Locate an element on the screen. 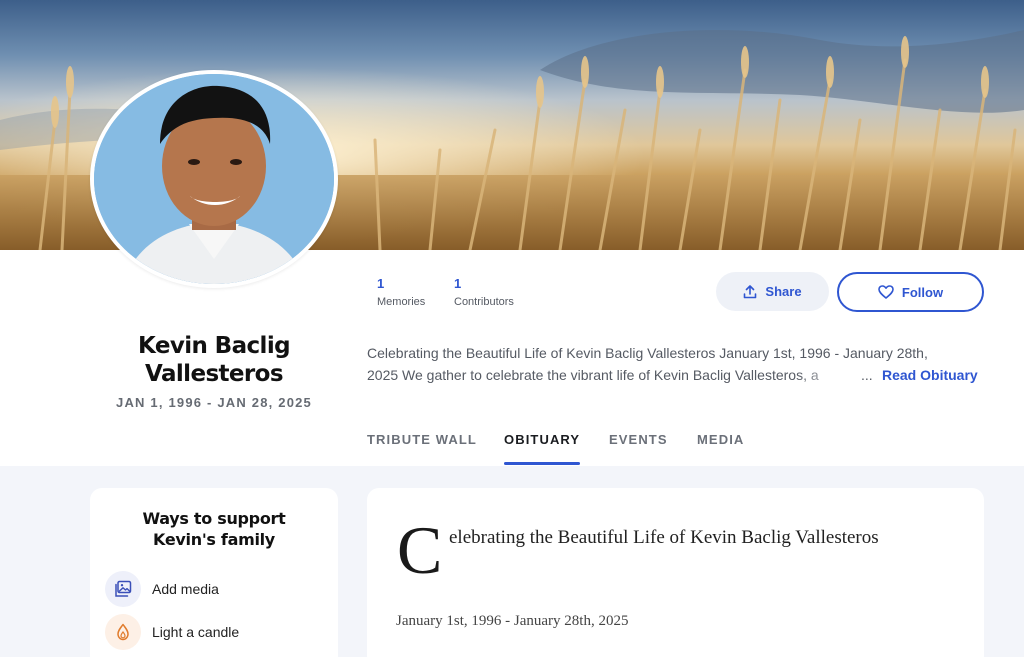 The height and width of the screenshot is (657, 1024). profile-dates: JAN 1, 1996 - JAN 28, 2025 is located at coordinates (214, 402).